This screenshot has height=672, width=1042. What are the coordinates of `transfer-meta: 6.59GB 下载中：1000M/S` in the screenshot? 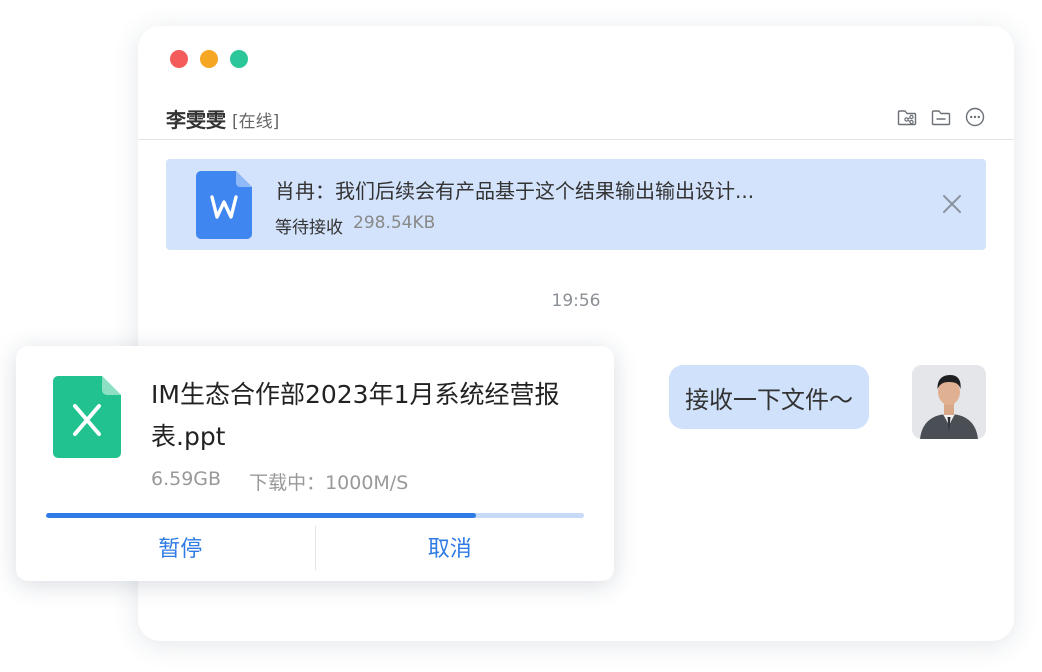 It's located at (279, 481).